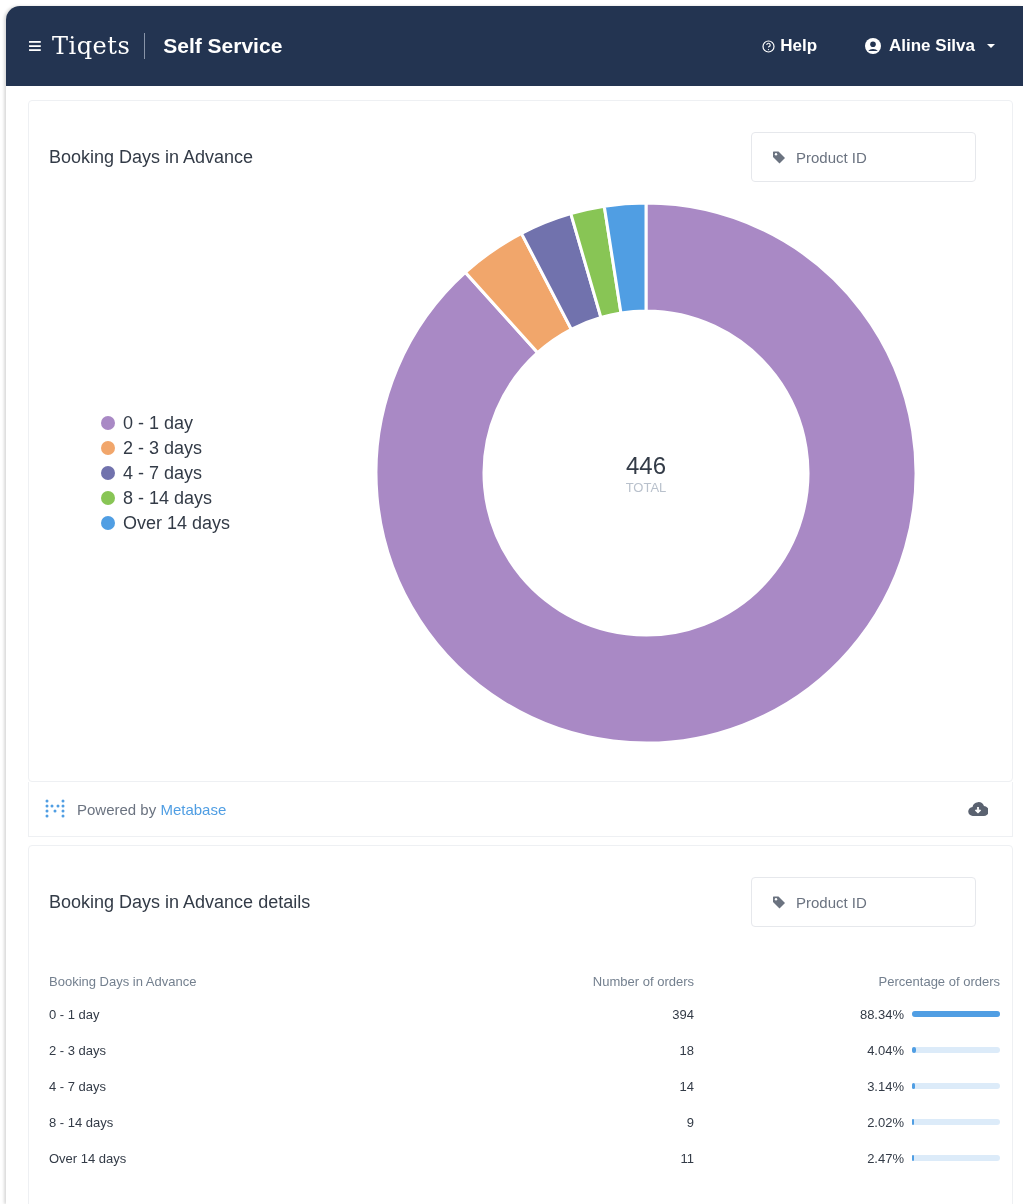 The image size is (1023, 1204). What do you see at coordinates (682, 1014) in the screenshot?
I see `table-cell-text: 394` at bounding box center [682, 1014].